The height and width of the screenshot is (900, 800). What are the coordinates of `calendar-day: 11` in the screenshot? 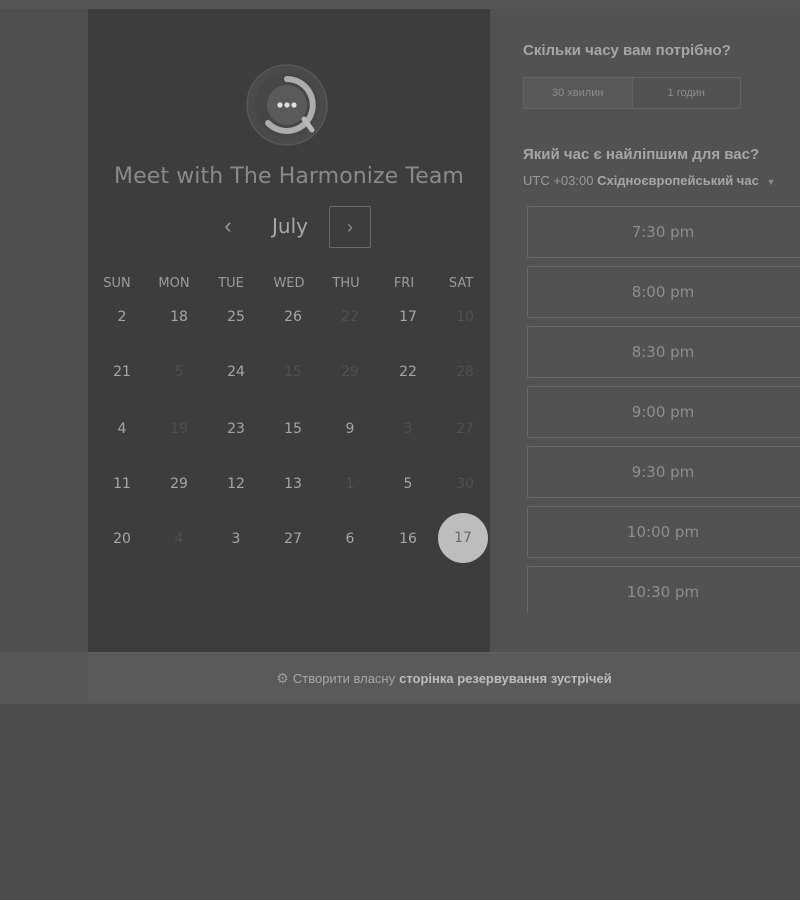 It's located at (122, 484).